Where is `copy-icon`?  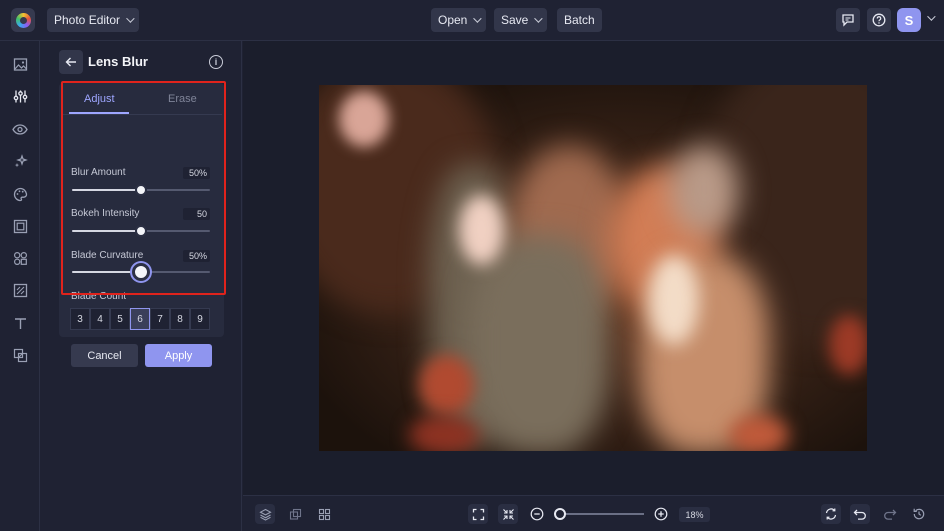 copy-icon is located at coordinates (295, 514).